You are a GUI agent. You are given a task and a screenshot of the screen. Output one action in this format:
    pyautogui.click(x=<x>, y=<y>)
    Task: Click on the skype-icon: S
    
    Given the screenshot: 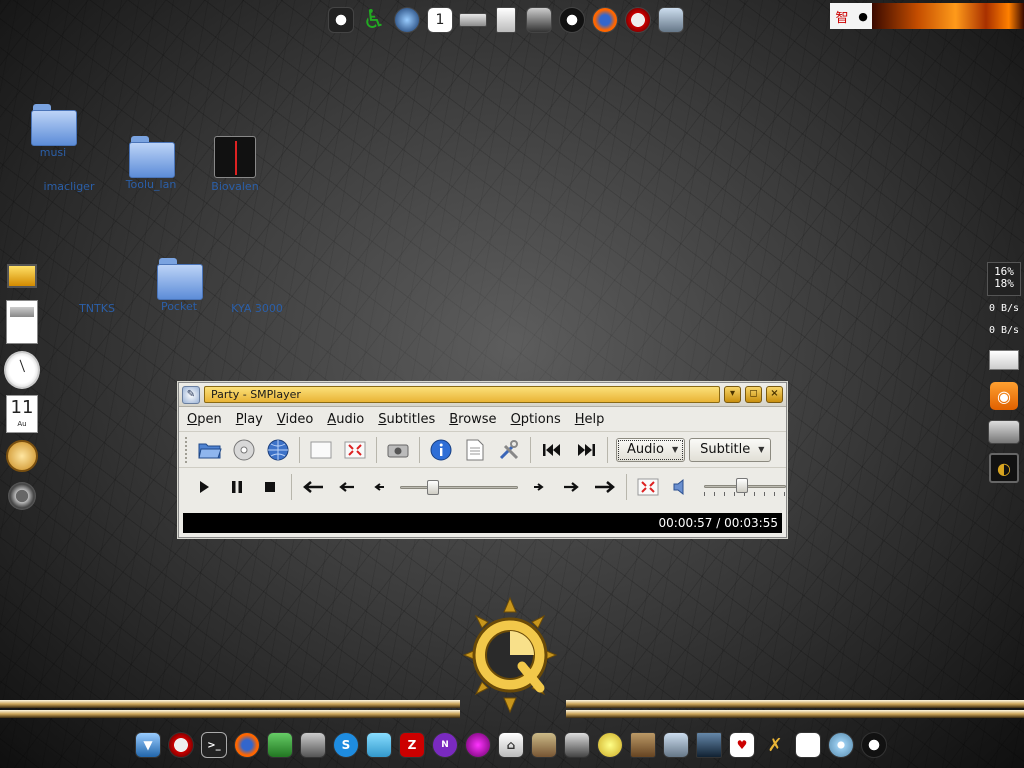 What is the action you would take?
    pyautogui.click(x=346, y=745)
    